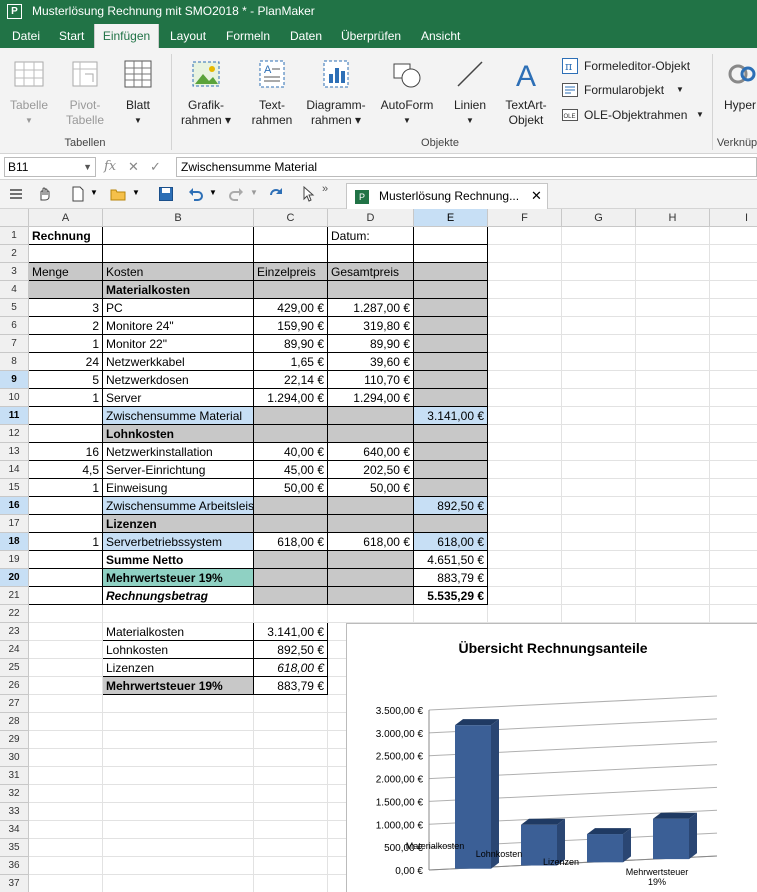 This screenshot has height=892, width=757. What do you see at coordinates (291, 883) in the screenshot?
I see `cell-c37` at bounding box center [291, 883].